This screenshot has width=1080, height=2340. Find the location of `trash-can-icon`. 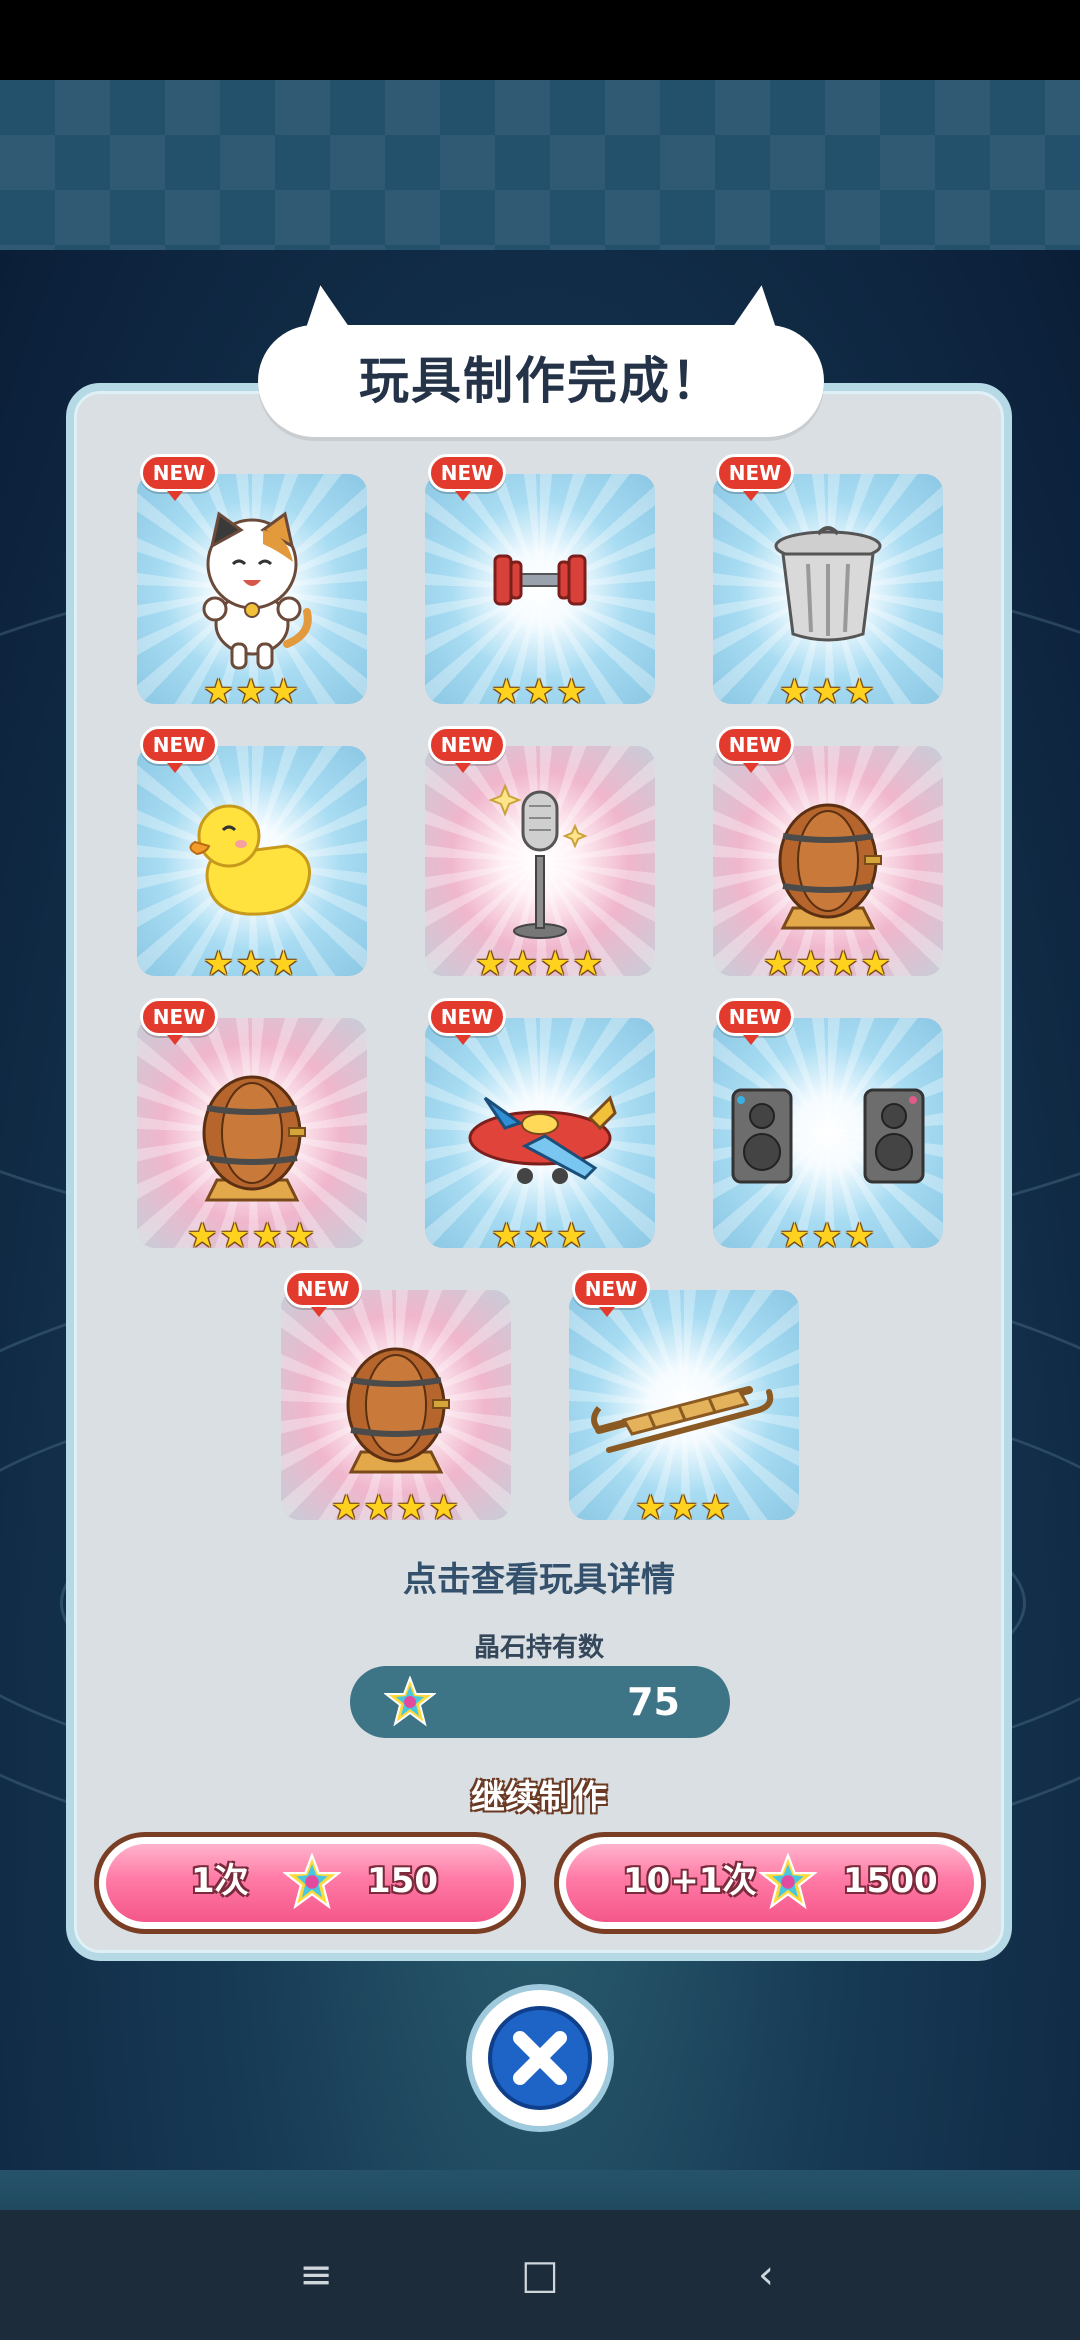

trash-can-icon is located at coordinates (828, 584).